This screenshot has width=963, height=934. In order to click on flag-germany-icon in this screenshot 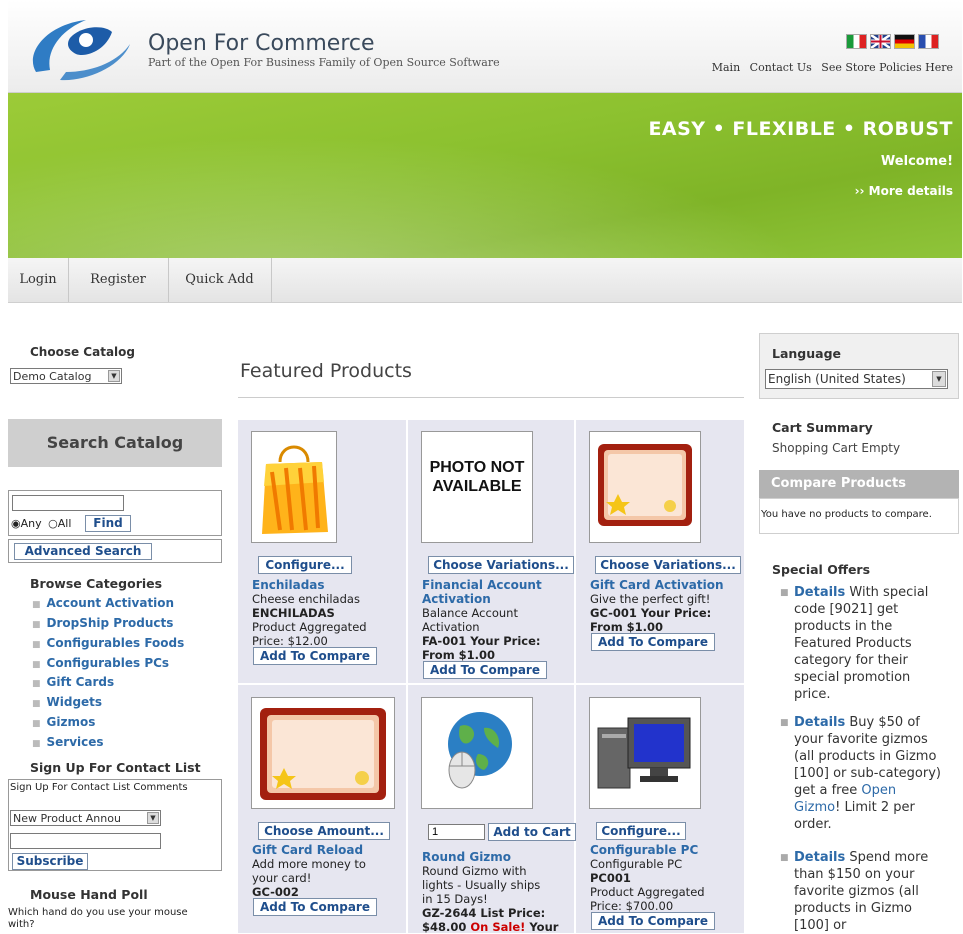, I will do `click(904, 41)`.